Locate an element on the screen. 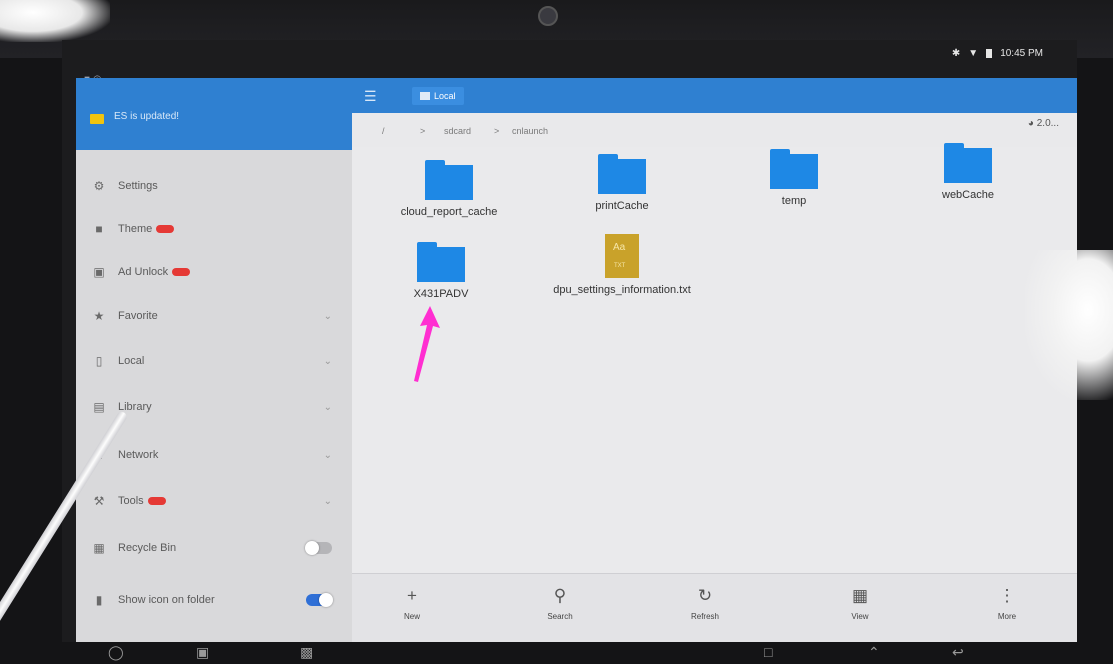 Image resolution: width=1113 pixels, height=664 pixels. text-file-icon: Aa TXT is located at coordinates (622, 256).